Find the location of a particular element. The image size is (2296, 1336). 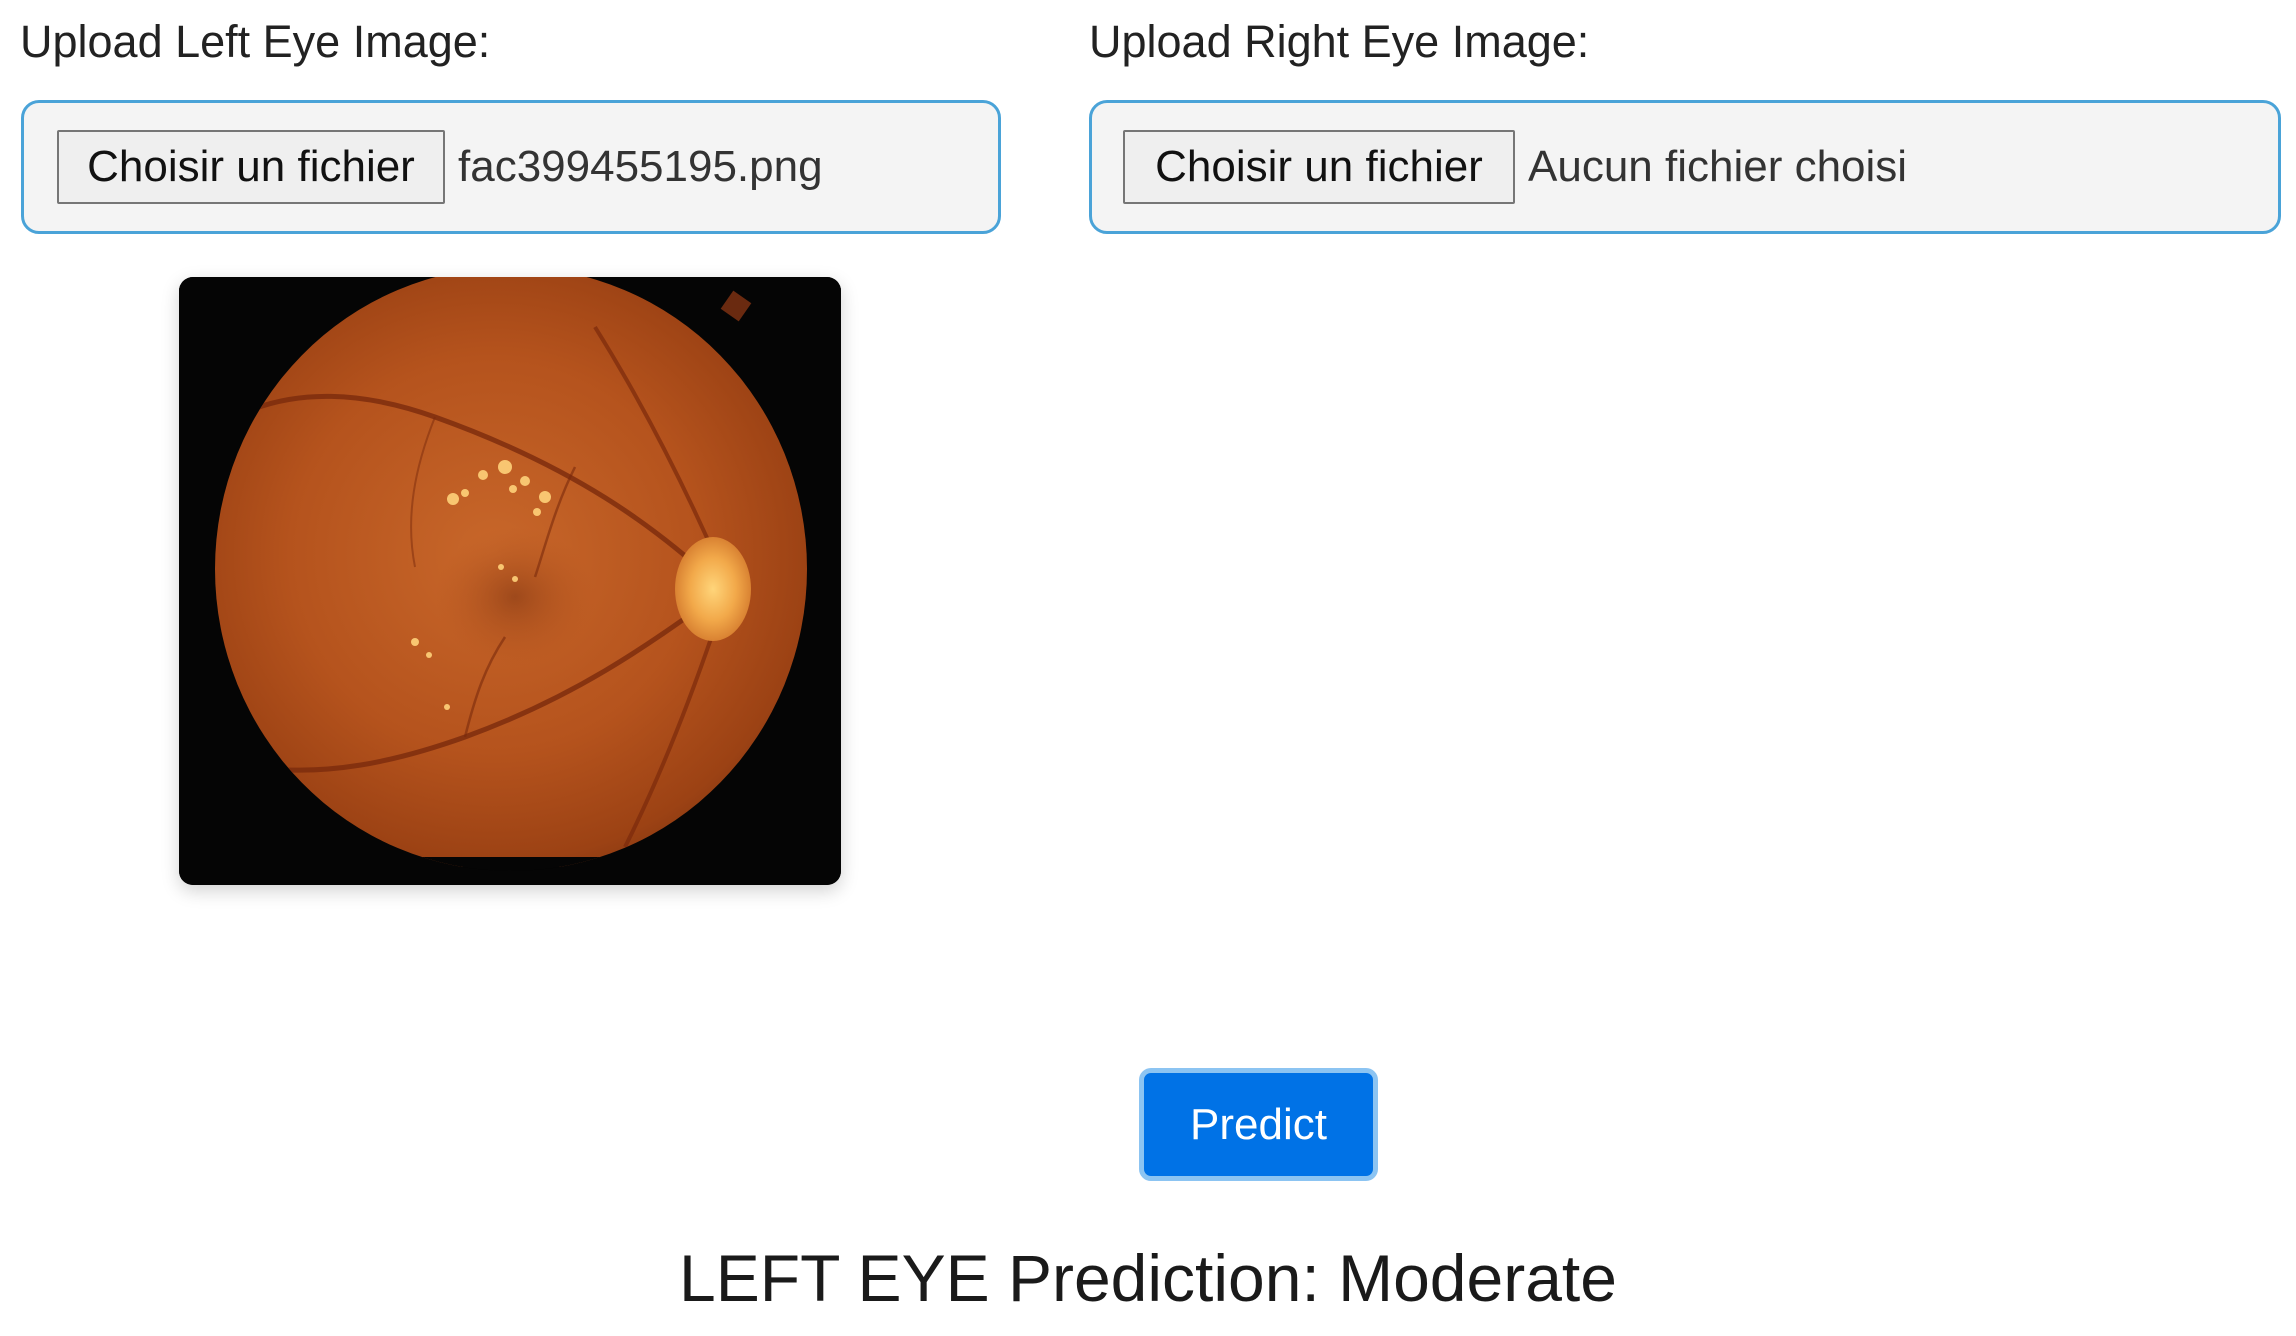

right-eye-file-input: Choisir un fichier Aucun fichier choisi is located at coordinates (1685, 167).